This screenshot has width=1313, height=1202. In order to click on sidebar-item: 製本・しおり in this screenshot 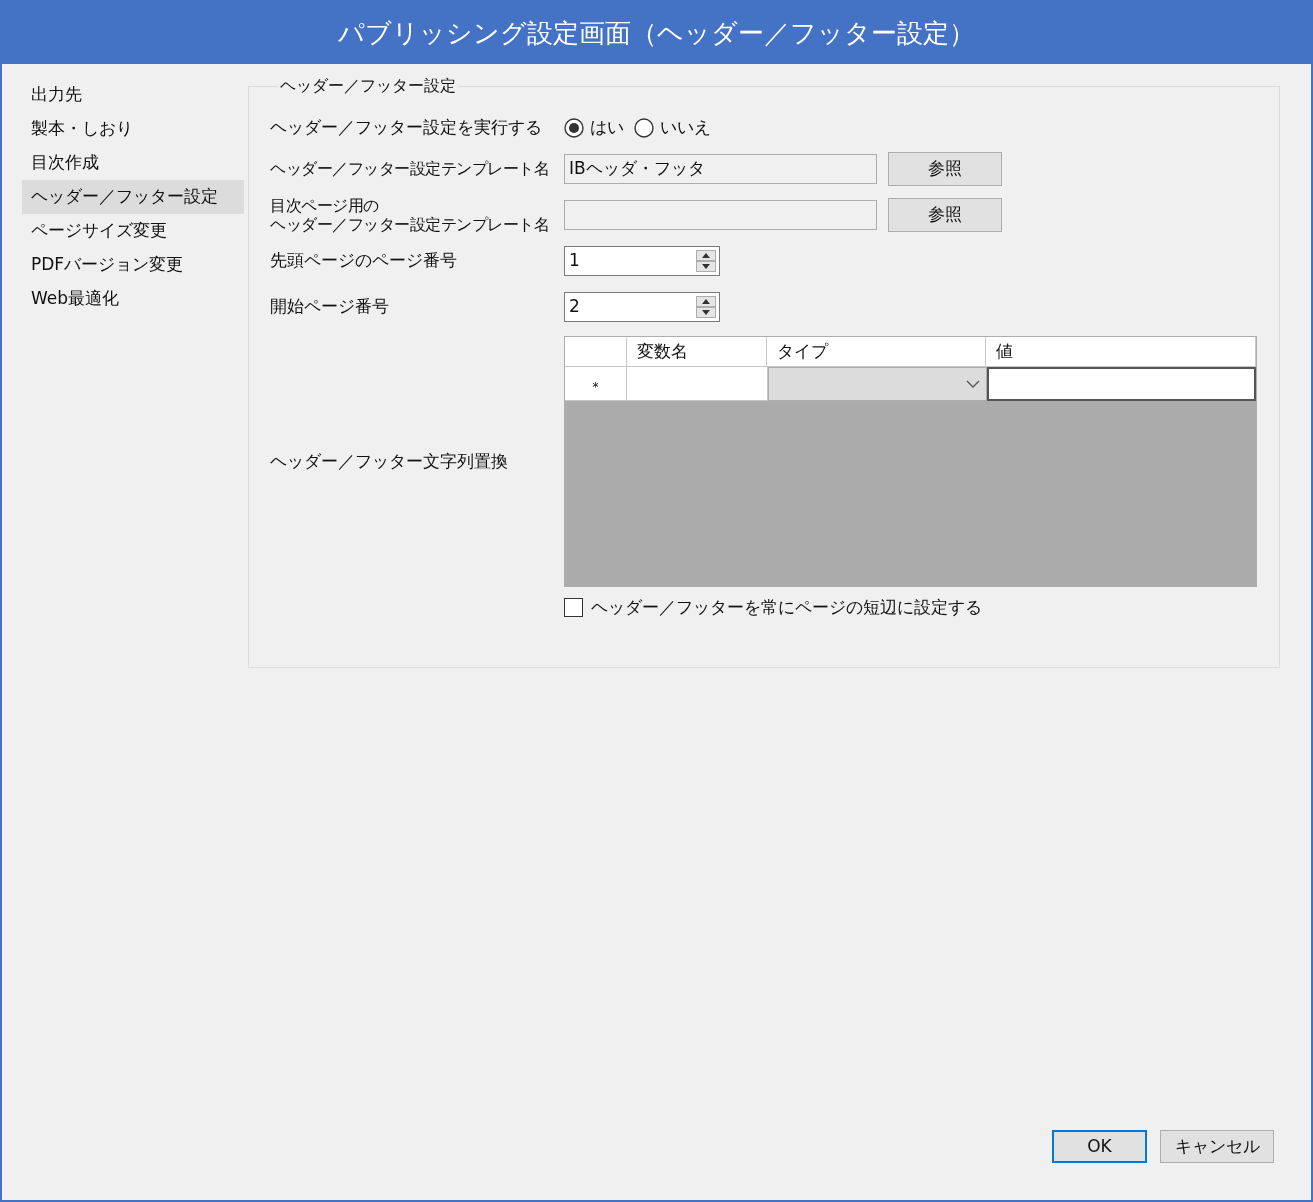, I will do `click(133, 129)`.